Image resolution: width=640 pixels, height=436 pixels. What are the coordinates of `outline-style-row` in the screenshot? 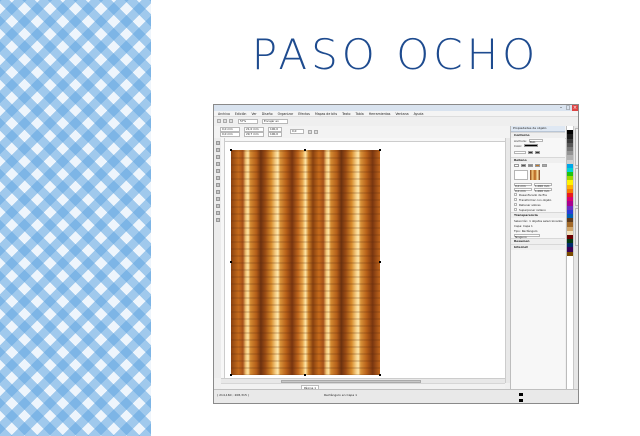 It's located at (538, 152).